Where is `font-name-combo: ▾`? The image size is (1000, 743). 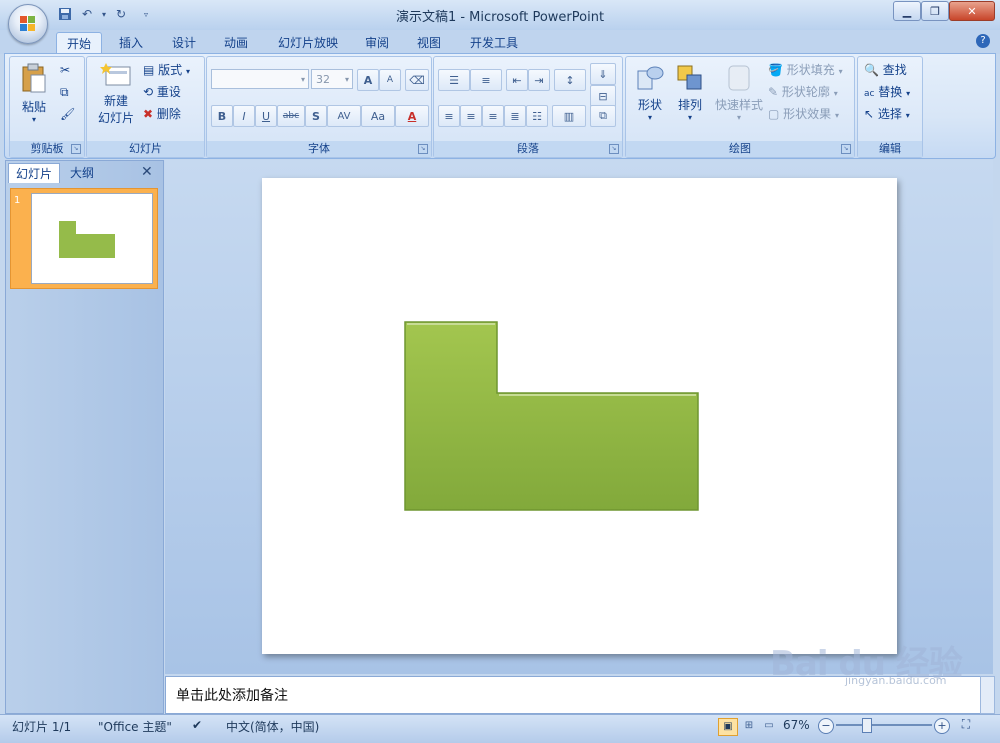 font-name-combo: ▾ is located at coordinates (260, 79).